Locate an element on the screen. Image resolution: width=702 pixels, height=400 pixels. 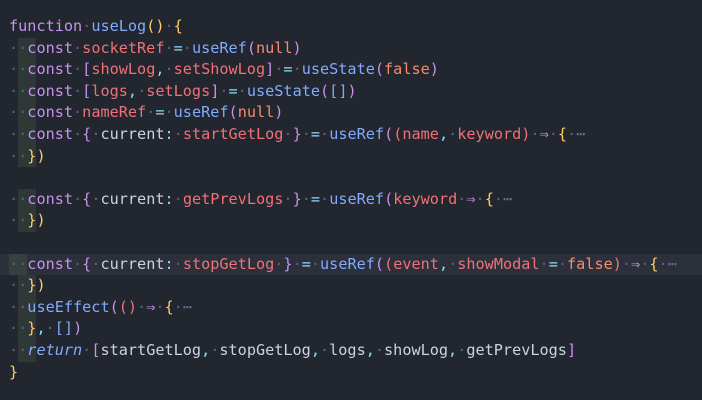
code-line: ··const·[logs,·setLogs]·=·useState([]) is located at coordinates (355, 91).